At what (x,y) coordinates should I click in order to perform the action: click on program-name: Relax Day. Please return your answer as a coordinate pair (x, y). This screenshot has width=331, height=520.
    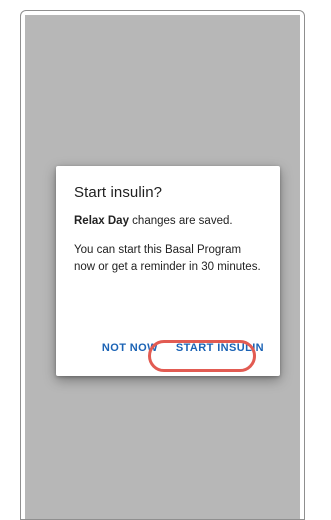
    Looking at the image, I should click on (101, 221).